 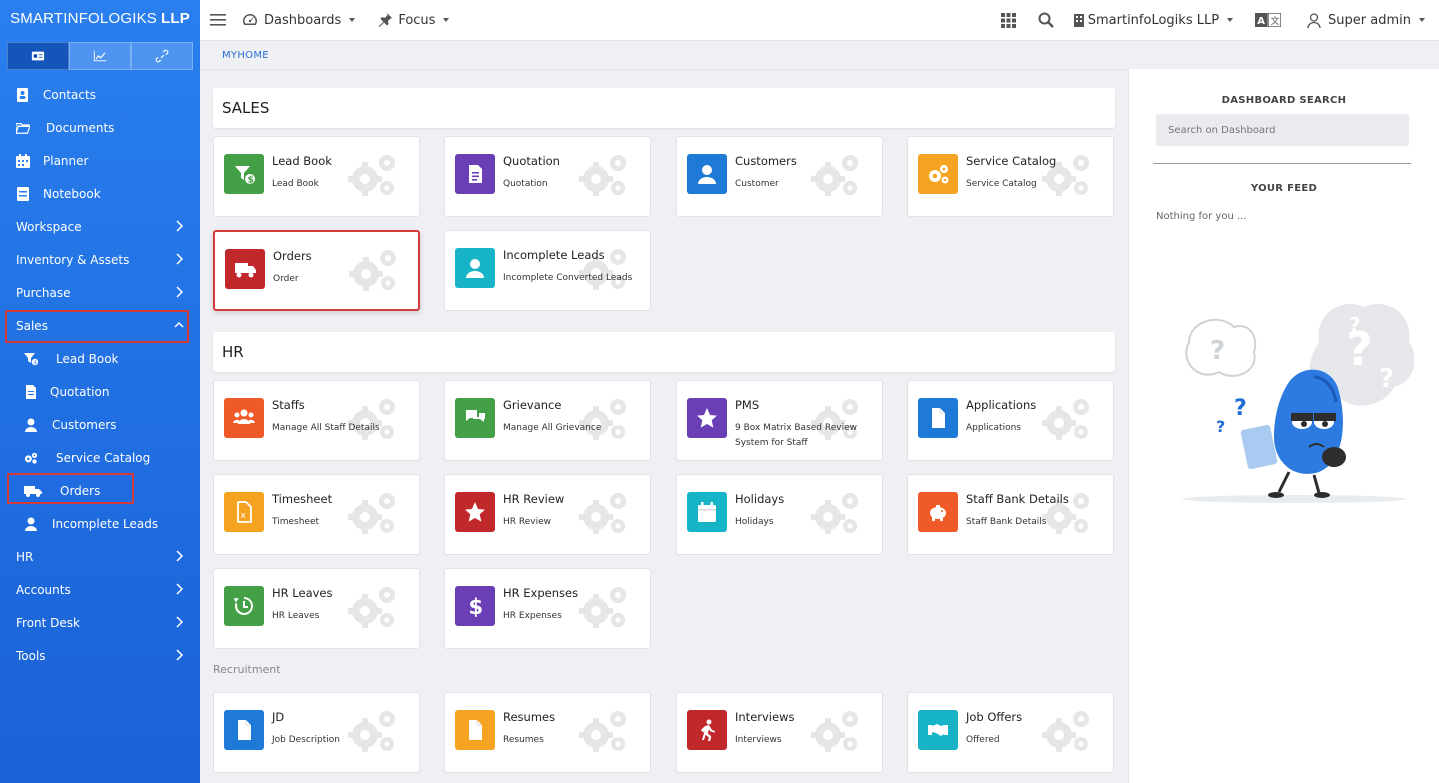 What do you see at coordinates (552, 428) in the screenshot?
I see `card-subtitle: Manage All Grievance` at bounding box center [552, 428].